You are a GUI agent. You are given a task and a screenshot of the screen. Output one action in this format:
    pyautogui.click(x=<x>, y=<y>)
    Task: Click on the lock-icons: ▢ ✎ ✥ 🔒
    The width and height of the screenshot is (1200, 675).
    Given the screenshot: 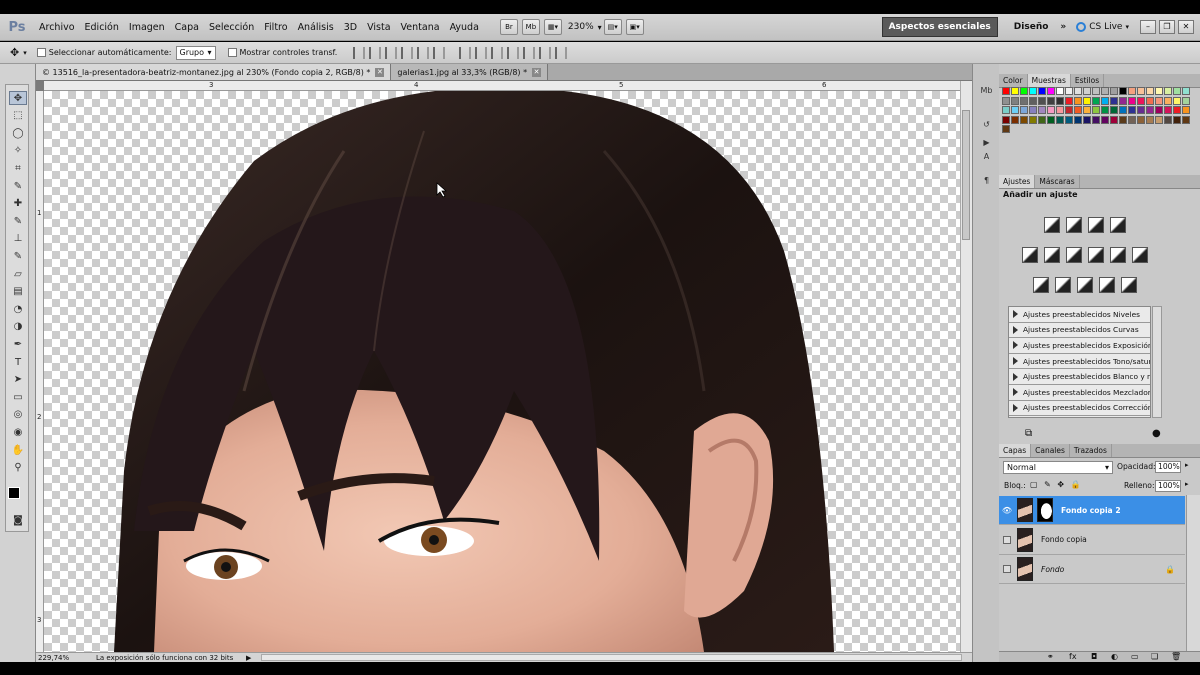 What is the action you would take?
    pyautogui.click(x=1056, y=484)
    